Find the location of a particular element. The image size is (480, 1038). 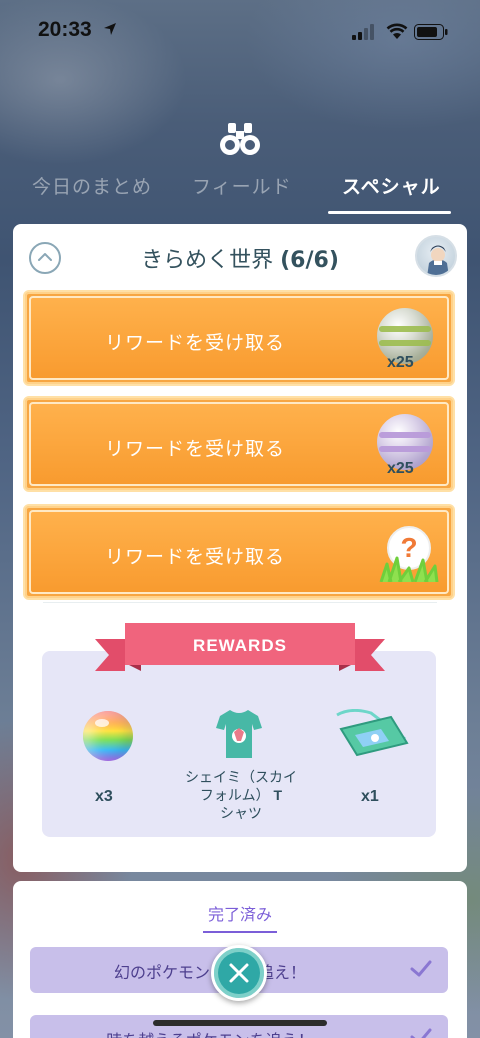

tshirt-reward-label: シェイミ（スカイフォルム） T シャツ is located at coordinates (241, 795).